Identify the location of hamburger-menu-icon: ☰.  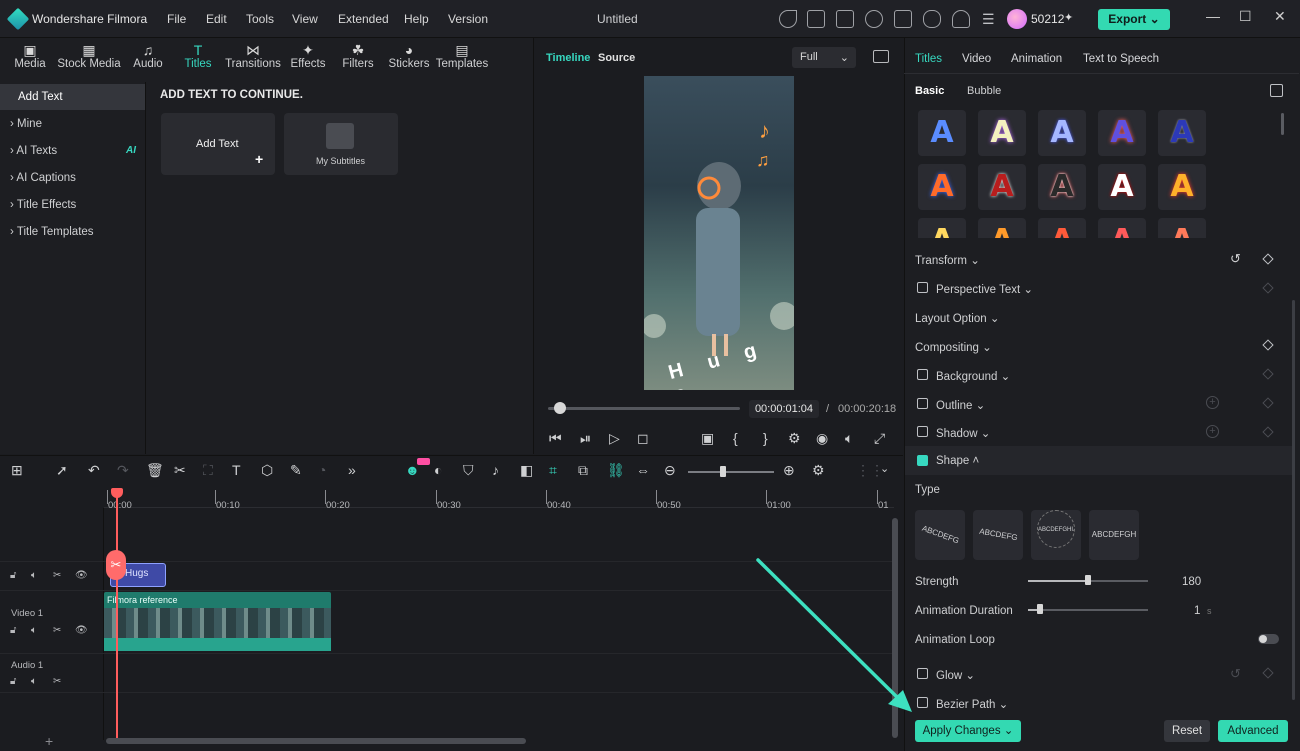
(988, 19).